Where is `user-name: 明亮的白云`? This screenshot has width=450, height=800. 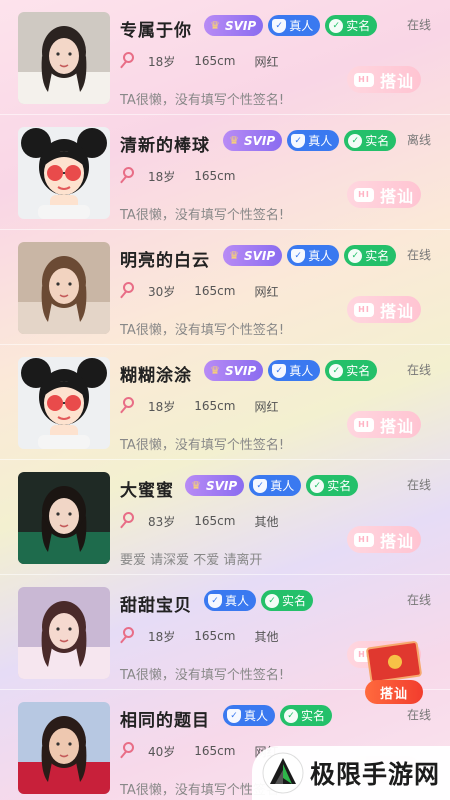 user-name: 明亮的白云 is located at coordinates (165, 261).